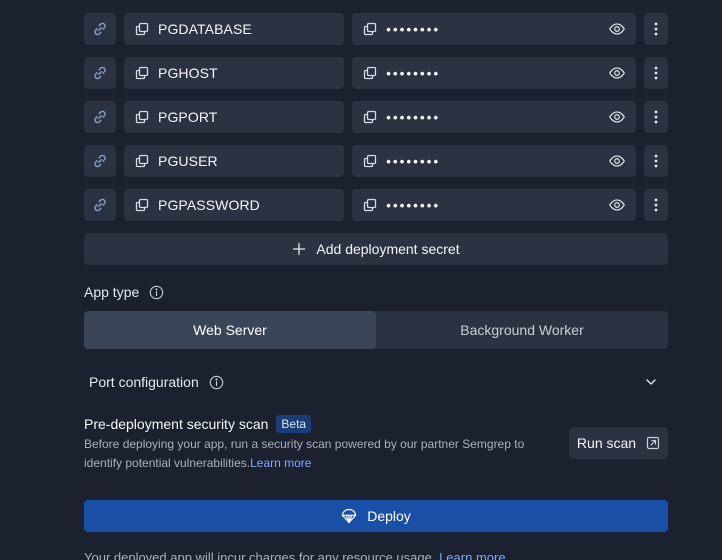 This screenshot has width=722, height=560. I want to click on chevron-down-icon, so click(651, 382).